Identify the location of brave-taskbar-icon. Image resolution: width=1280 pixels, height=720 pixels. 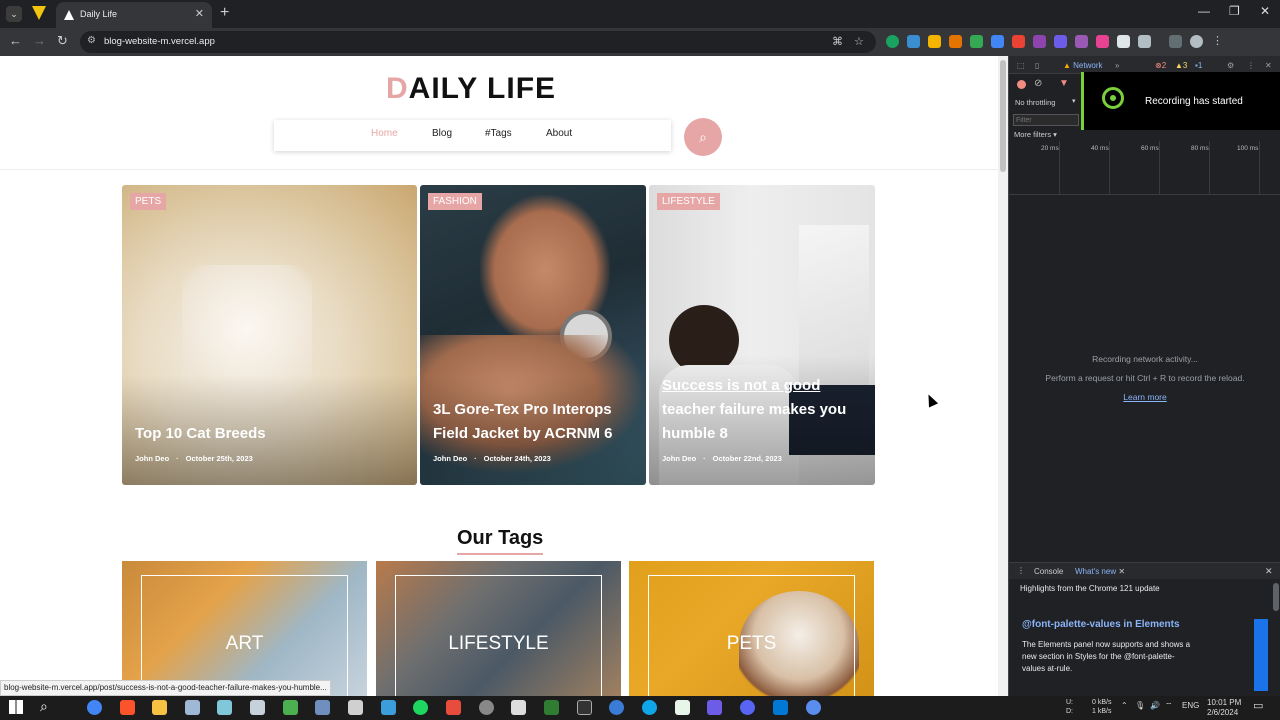
(127, 707).